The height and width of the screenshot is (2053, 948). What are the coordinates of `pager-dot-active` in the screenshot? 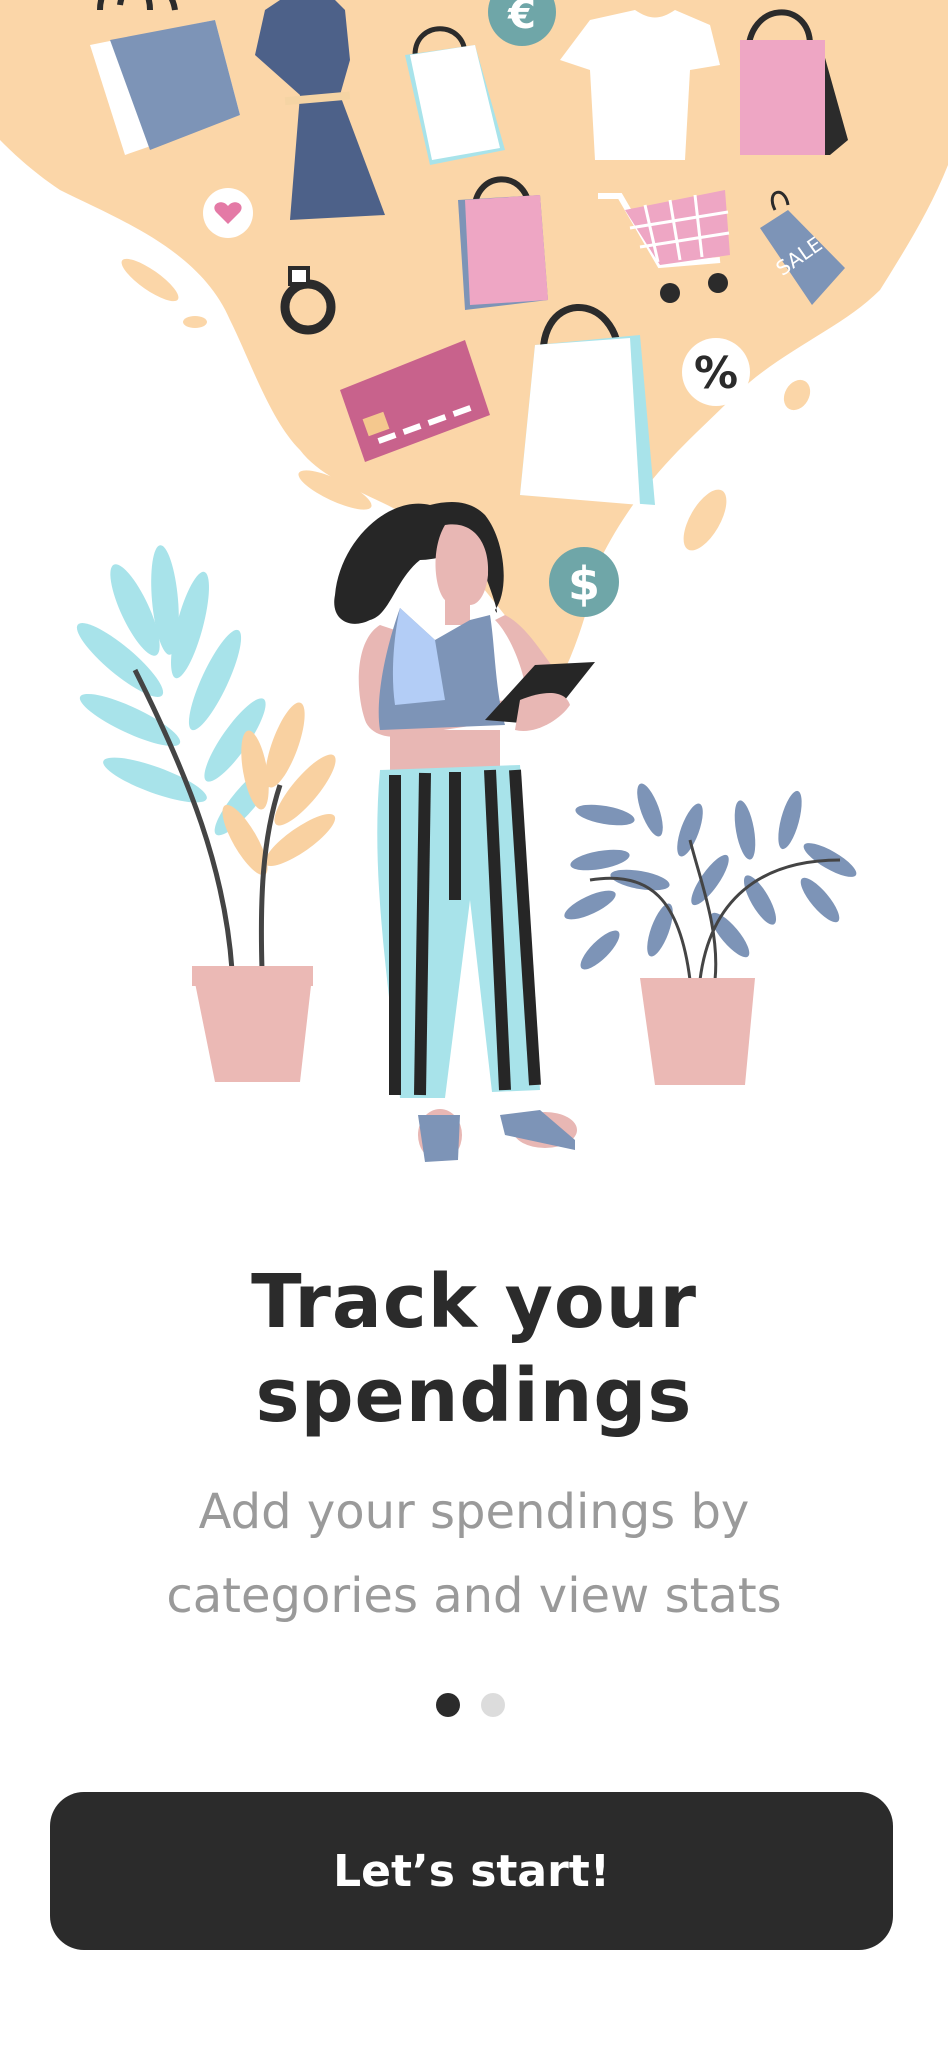 It's located at (448, 1705).